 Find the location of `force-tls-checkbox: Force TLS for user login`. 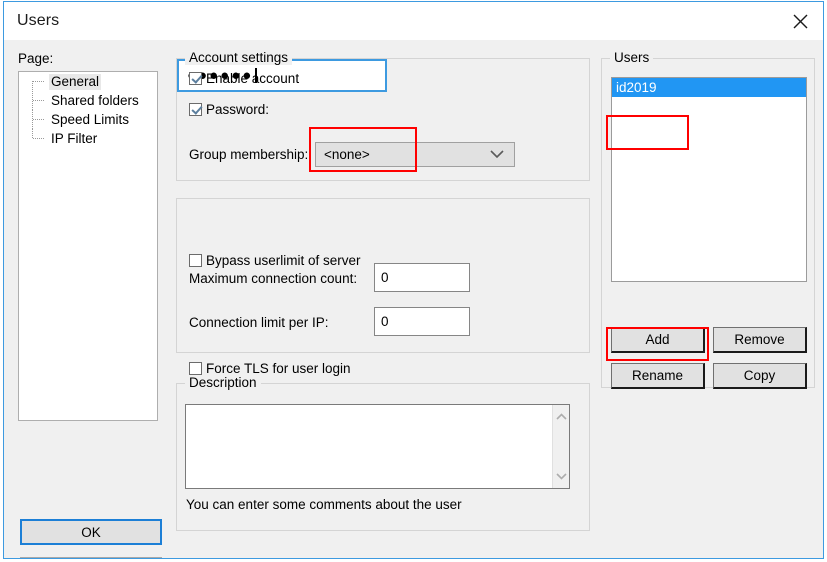

force-tls-checkbox: Force TLS for user login is located at coordinates (270, 368).